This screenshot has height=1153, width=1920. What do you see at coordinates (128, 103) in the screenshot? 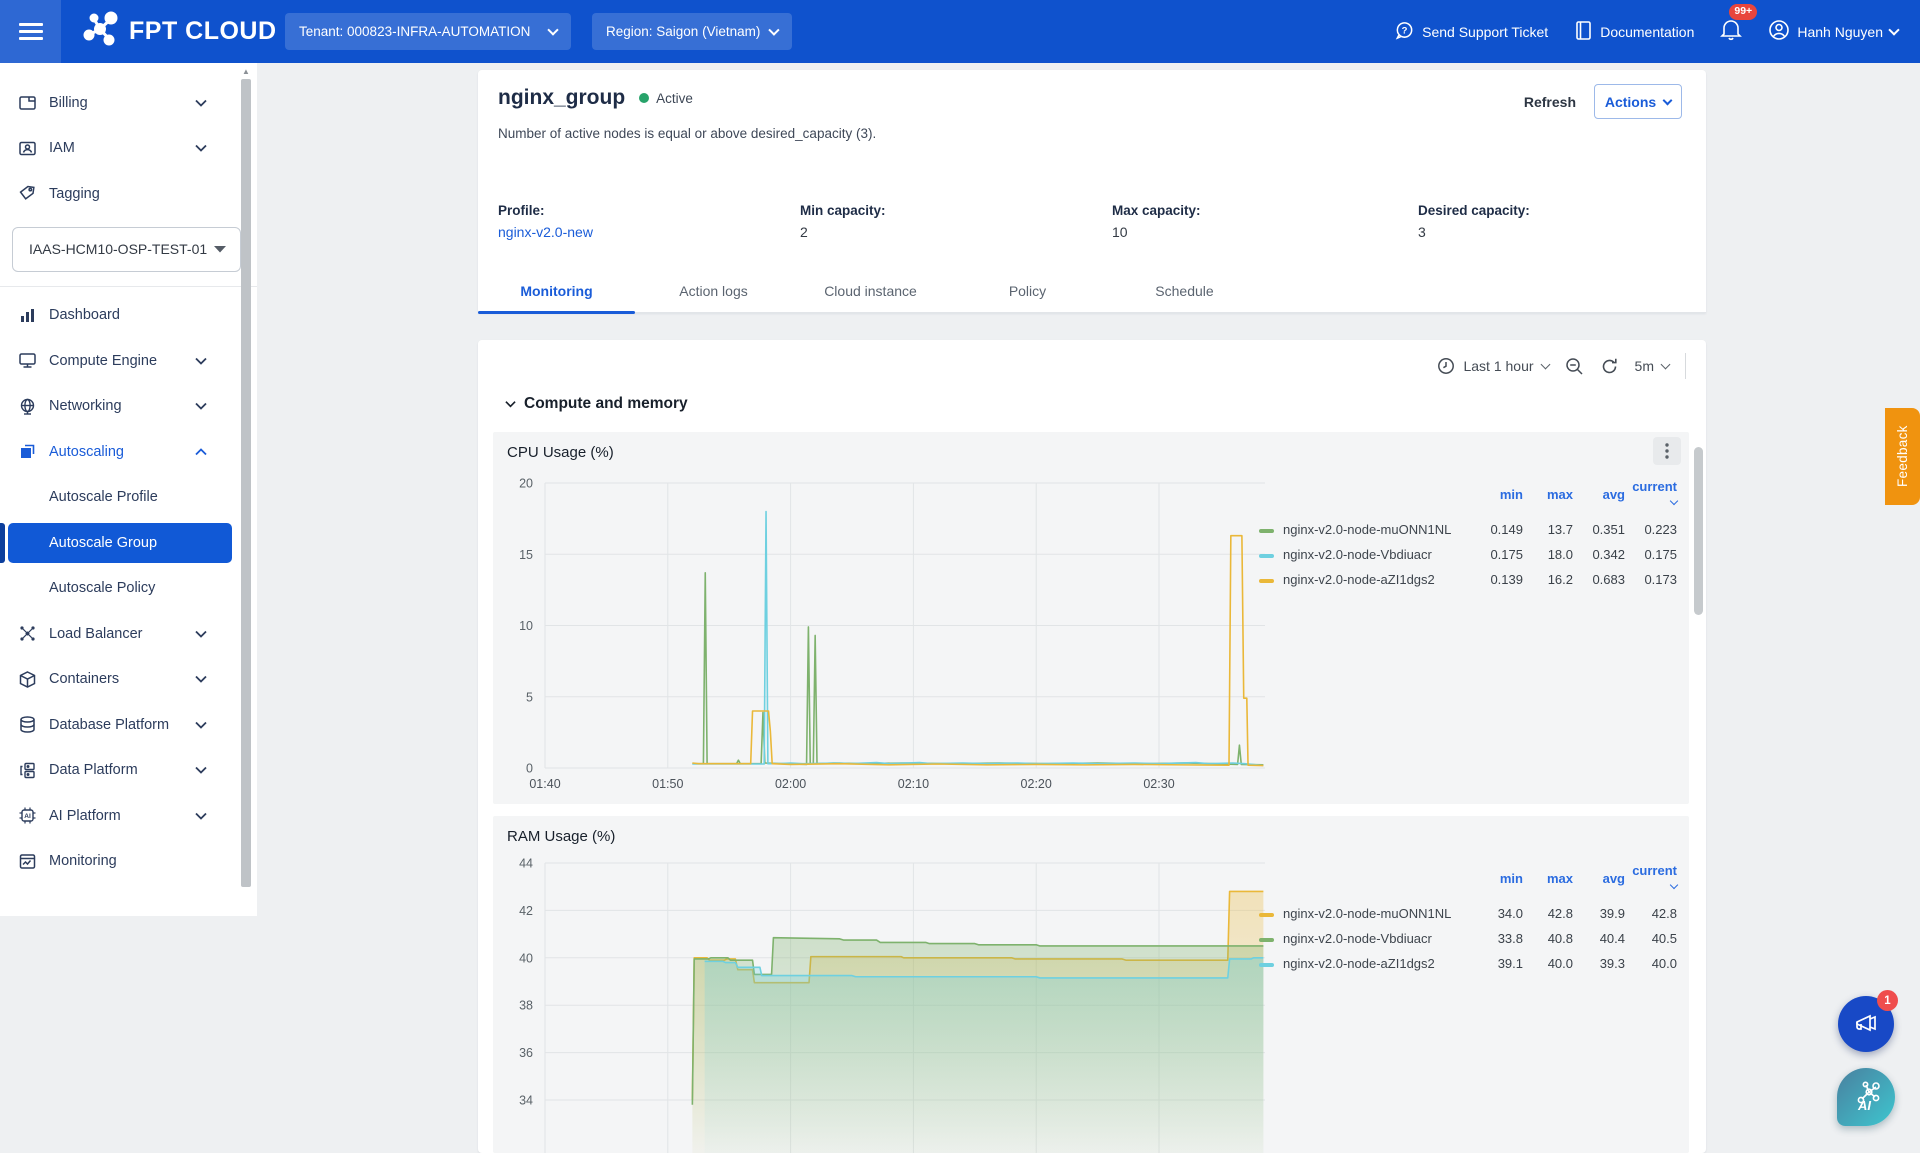
I see `sidebar-item-billing: Billing` at bounding box center [128, 103].